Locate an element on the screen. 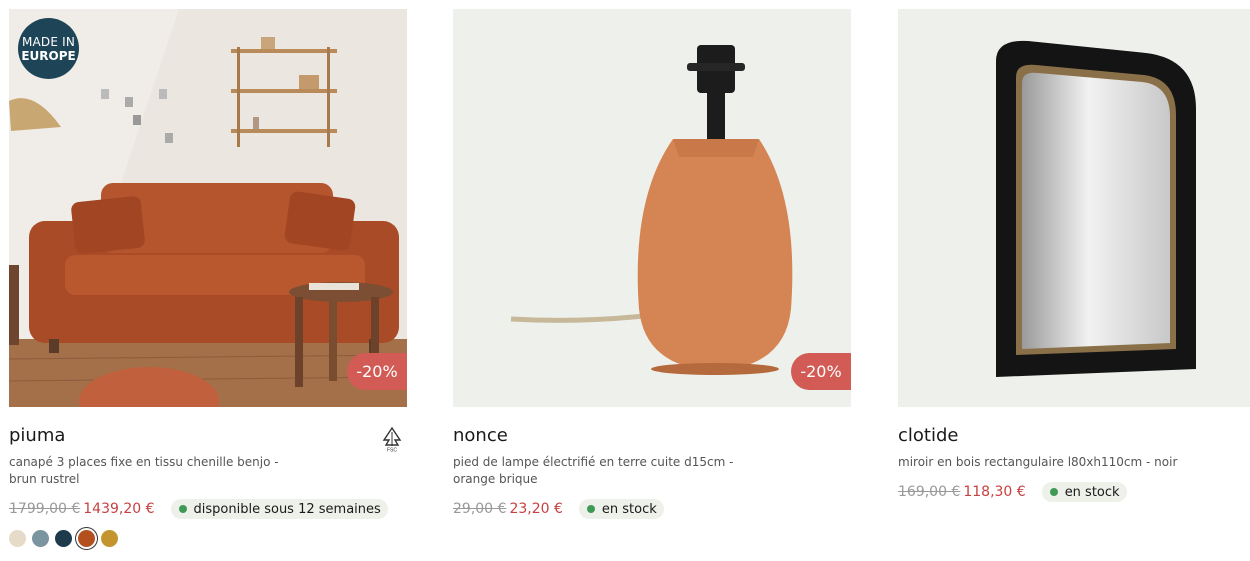 The image size is (1250, 561). swatch-mustard is located at coordinates (109, 538).